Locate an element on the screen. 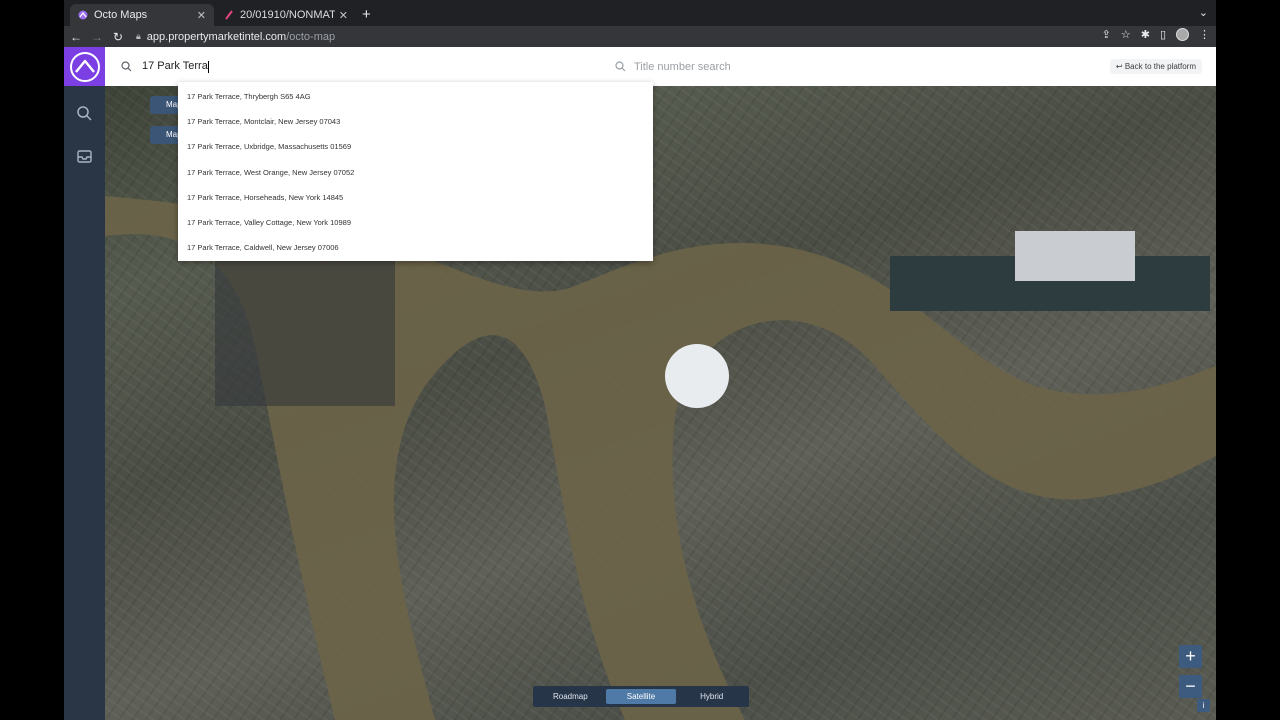 The width and height of the screenshot is (1280, 720). toolbar-actions: ⇪ ☆ ✱ ▯ ⋮ is located at coordinates (1156, 34).